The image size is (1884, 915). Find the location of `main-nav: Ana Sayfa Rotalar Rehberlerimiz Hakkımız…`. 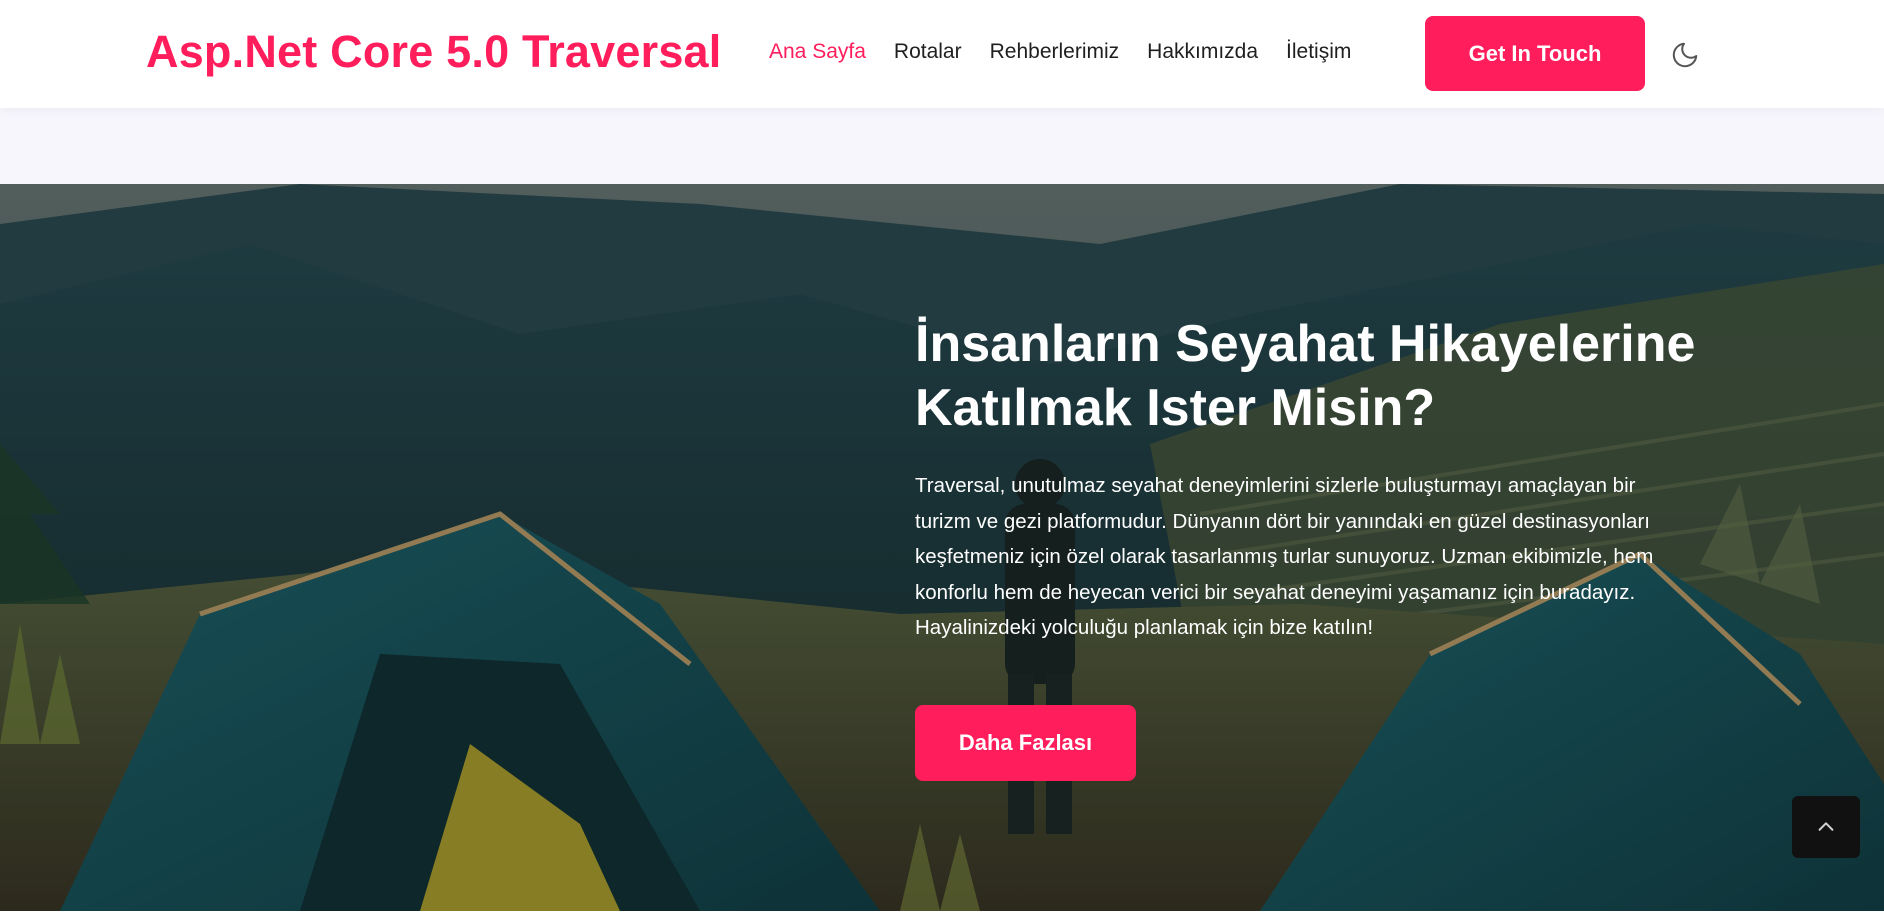

main-nav: Ana Sayfa Rotalar Rehberlerimiz Hakkımız… is located at coordinates (1074, 52).